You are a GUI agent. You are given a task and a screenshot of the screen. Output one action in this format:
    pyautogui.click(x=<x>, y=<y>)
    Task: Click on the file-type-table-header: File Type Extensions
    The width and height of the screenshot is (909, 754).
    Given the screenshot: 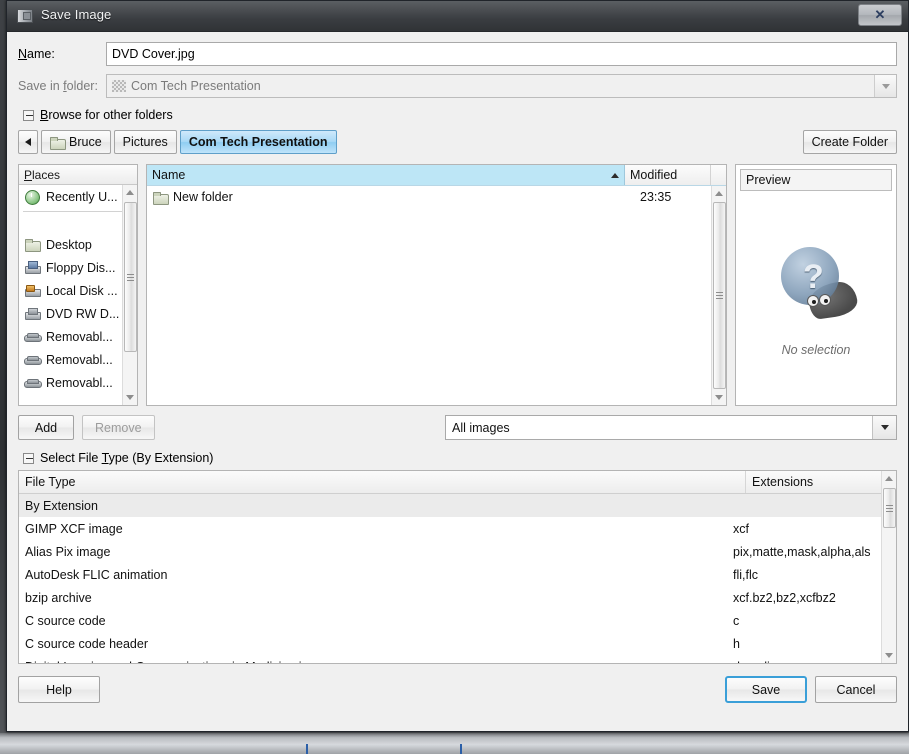 What is the action you would take?
    pyautogui.click(x=457, y=482)
    